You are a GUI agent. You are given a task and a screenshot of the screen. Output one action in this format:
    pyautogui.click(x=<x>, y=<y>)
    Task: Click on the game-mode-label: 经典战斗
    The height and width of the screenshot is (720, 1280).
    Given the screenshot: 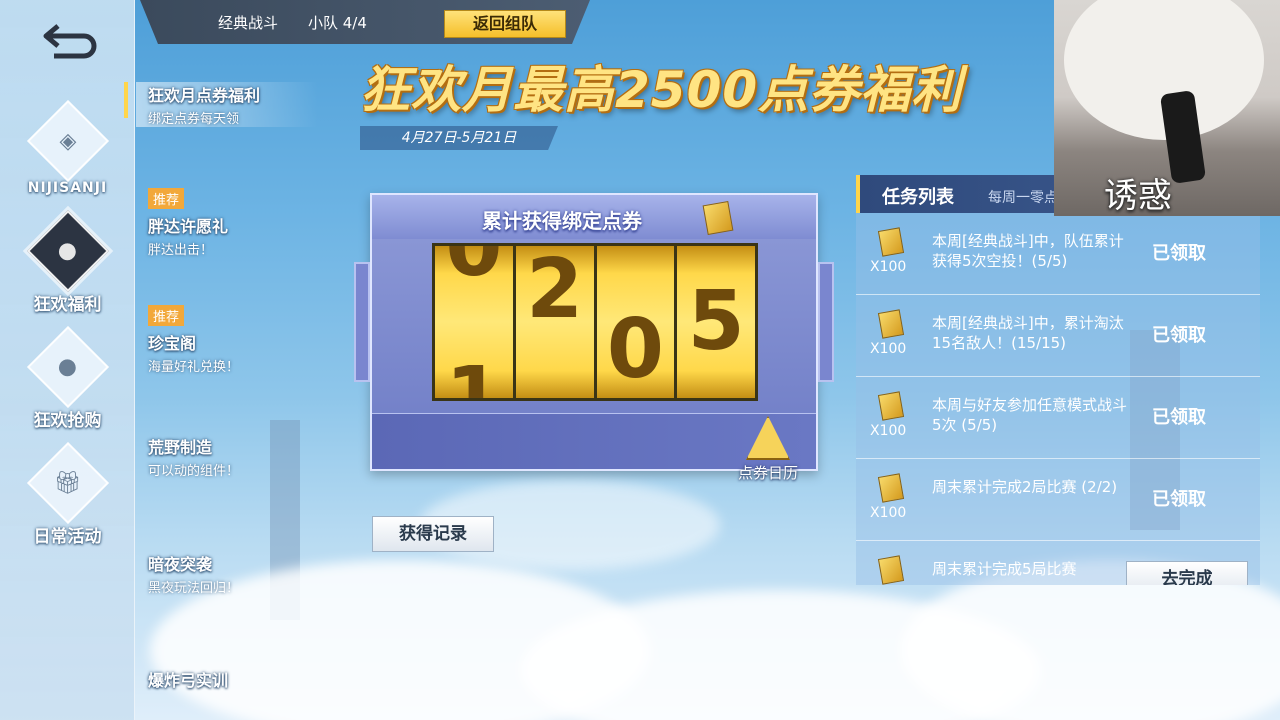 What is the action you would take?
    pyautogui.click(x=248, y=23)
    